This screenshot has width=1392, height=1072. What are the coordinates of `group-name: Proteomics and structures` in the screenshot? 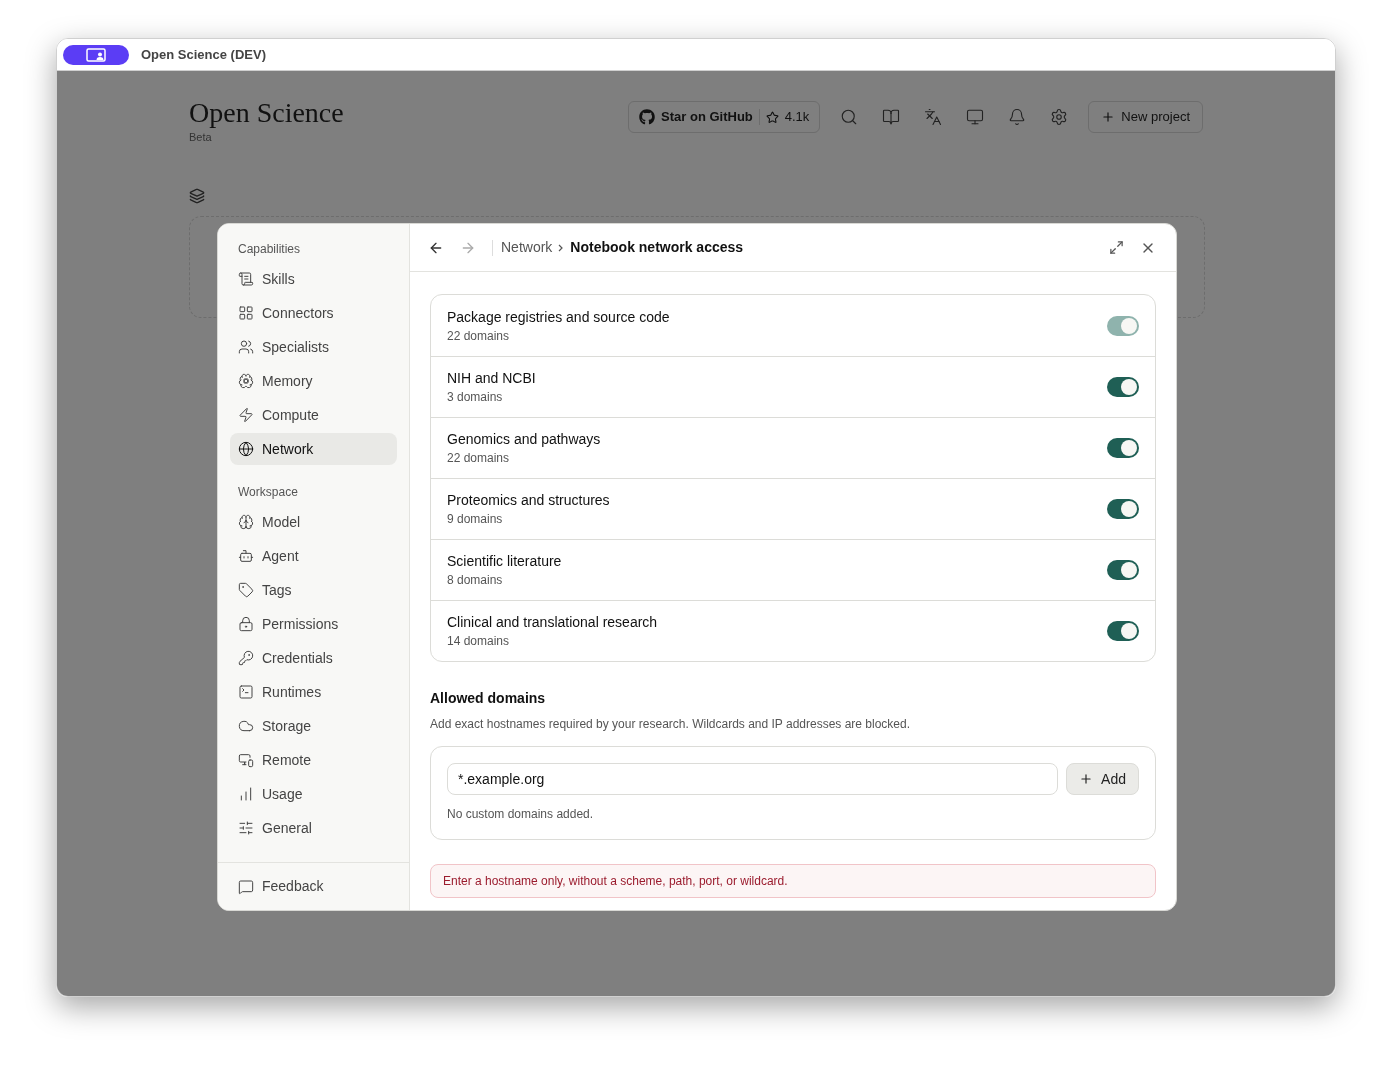 It's located at (528, 500).